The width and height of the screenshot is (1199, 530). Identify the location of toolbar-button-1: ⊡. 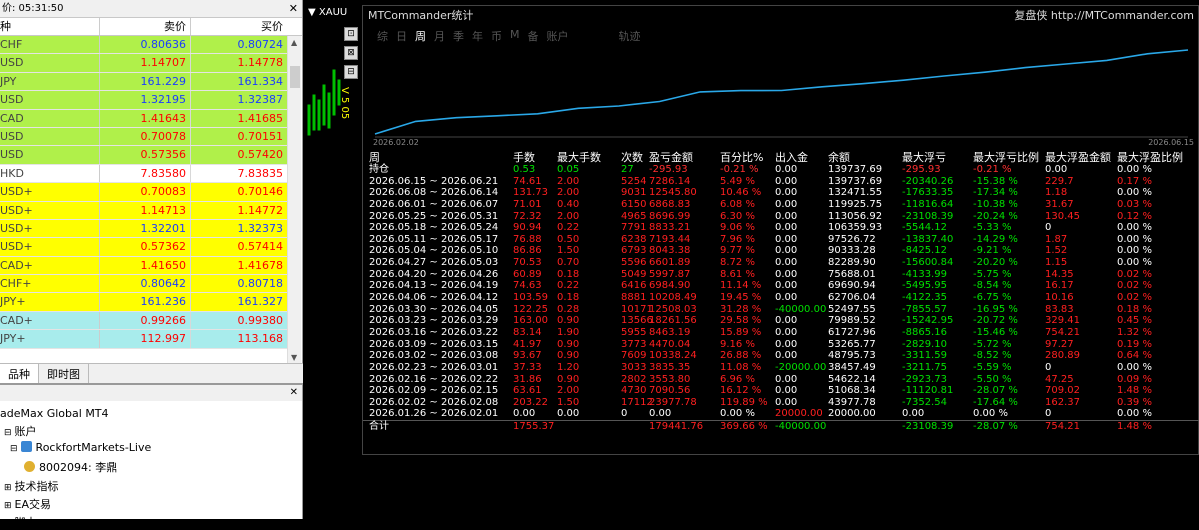
(351, 34).